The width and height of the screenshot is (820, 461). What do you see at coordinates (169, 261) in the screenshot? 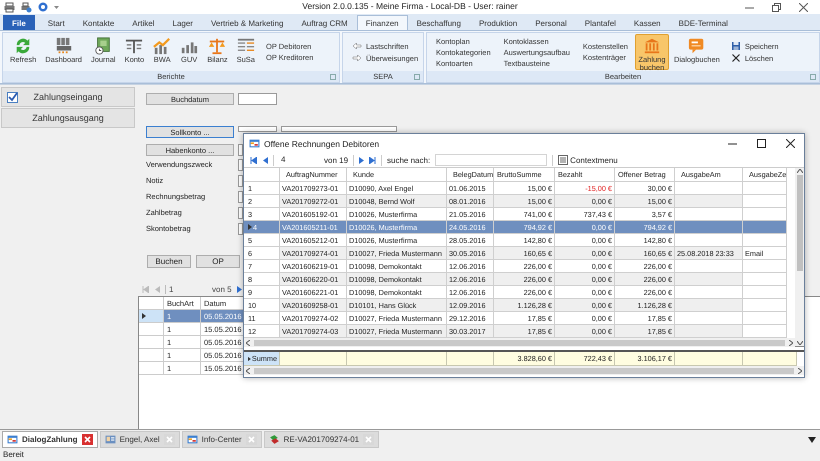
I see `action-button: Buchen` at bounding box center [169, 261].